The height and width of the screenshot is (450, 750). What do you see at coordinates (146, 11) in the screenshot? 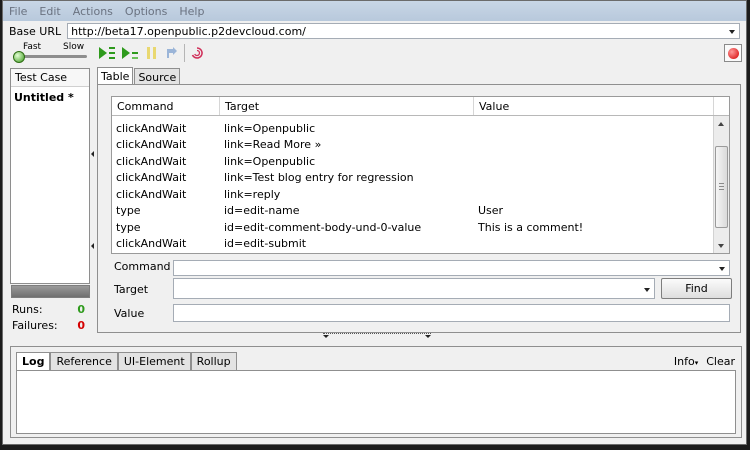
I see `menu-options: Options` at bounding box center [146, 11].